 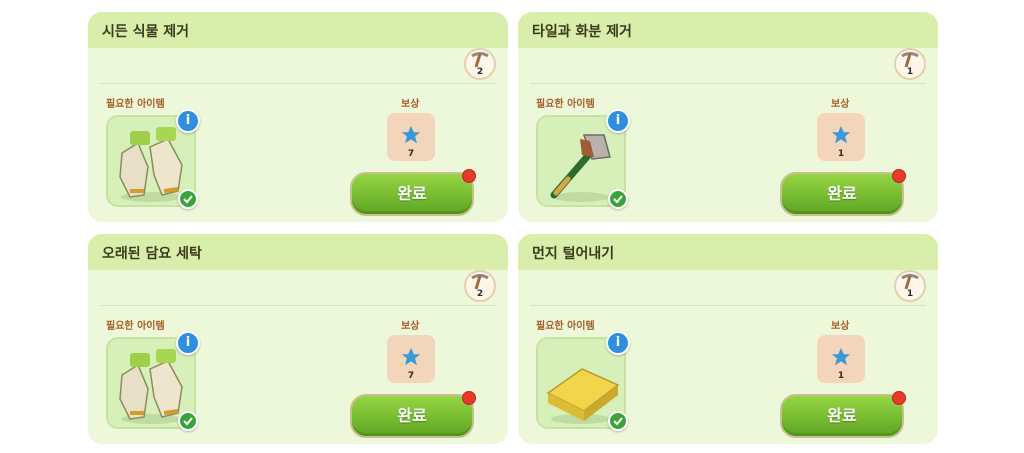 What do you see at coordinates (146, 32) in the screenshot?
I see `task-title: 시든 식물 제거` at bounding box center [146, 32].